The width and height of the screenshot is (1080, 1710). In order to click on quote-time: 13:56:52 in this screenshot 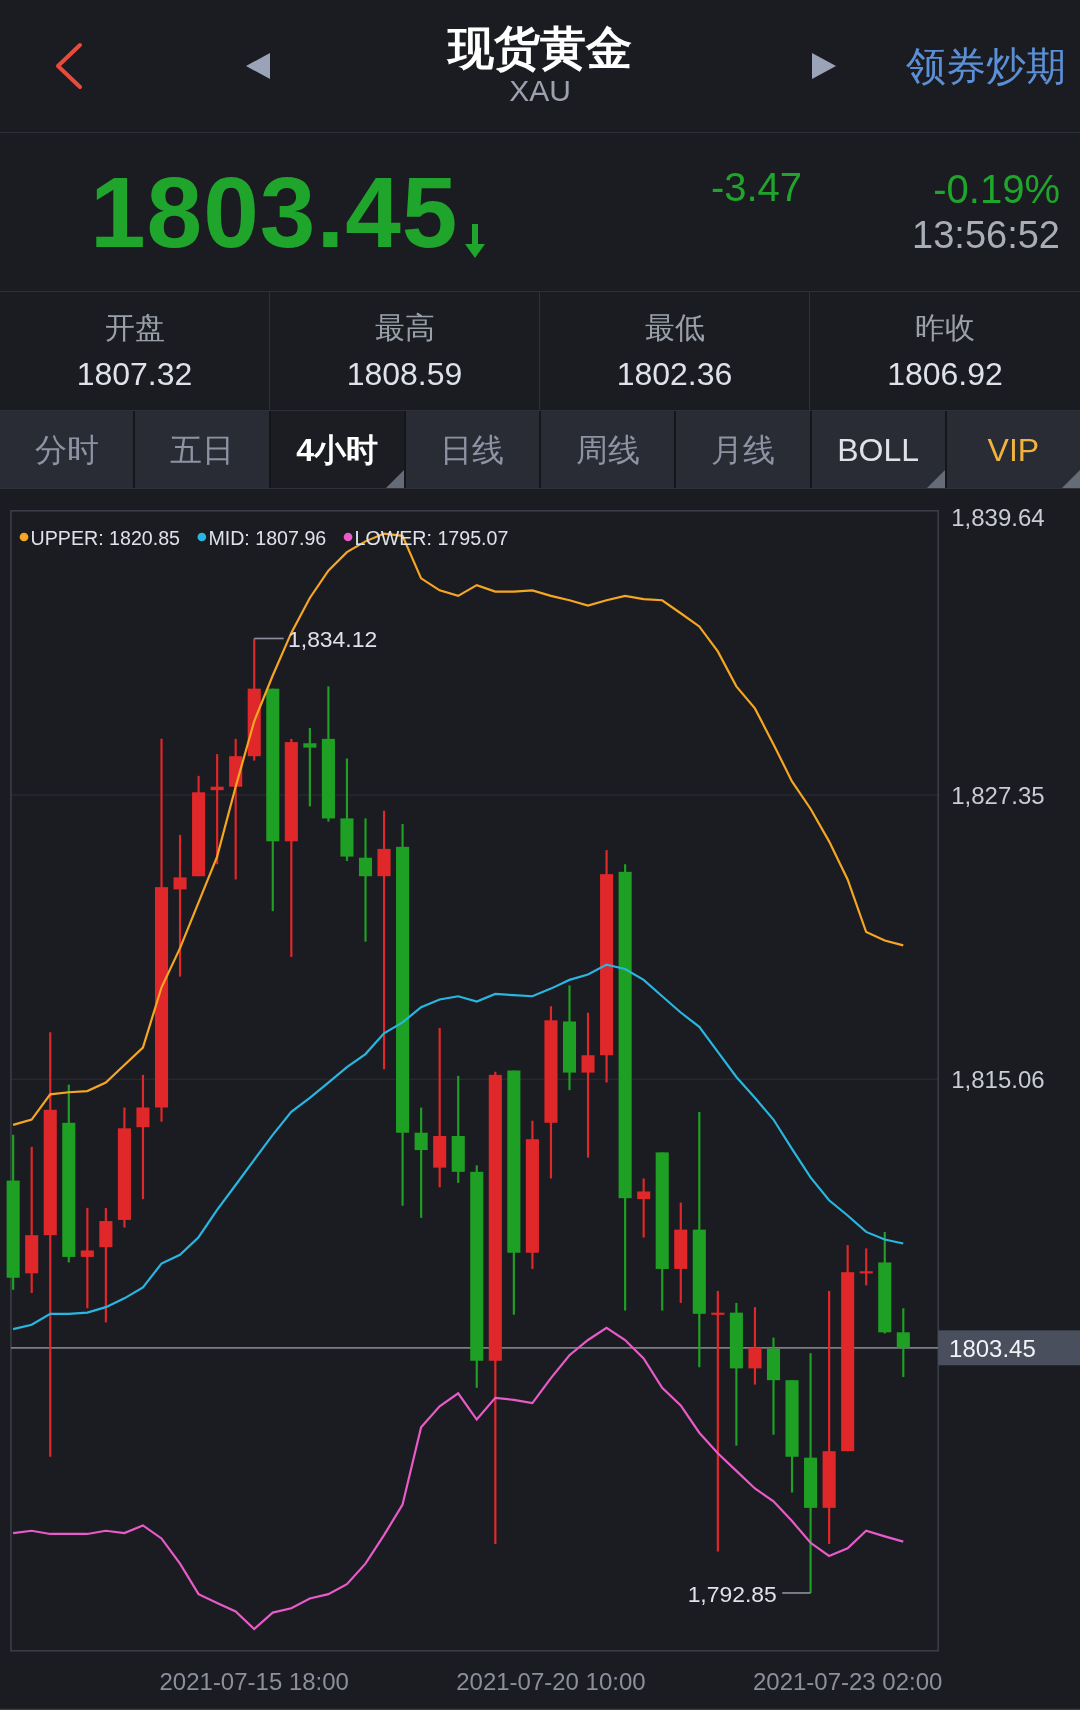, I will do `click(986, 236)`.